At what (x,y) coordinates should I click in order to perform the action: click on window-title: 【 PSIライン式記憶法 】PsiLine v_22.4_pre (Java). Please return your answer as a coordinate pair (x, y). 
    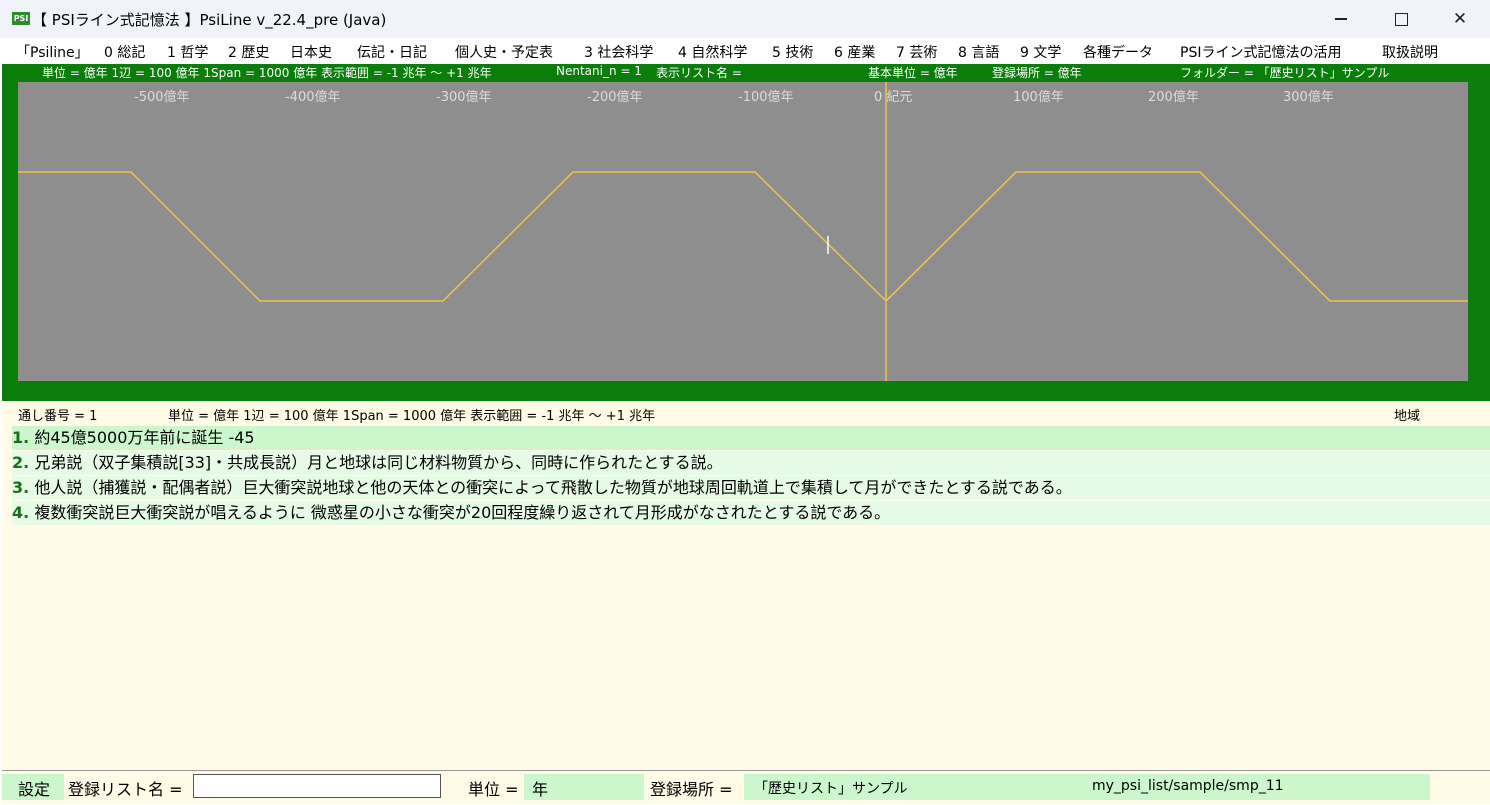
    Looking at the image, I should click on (209, 20).